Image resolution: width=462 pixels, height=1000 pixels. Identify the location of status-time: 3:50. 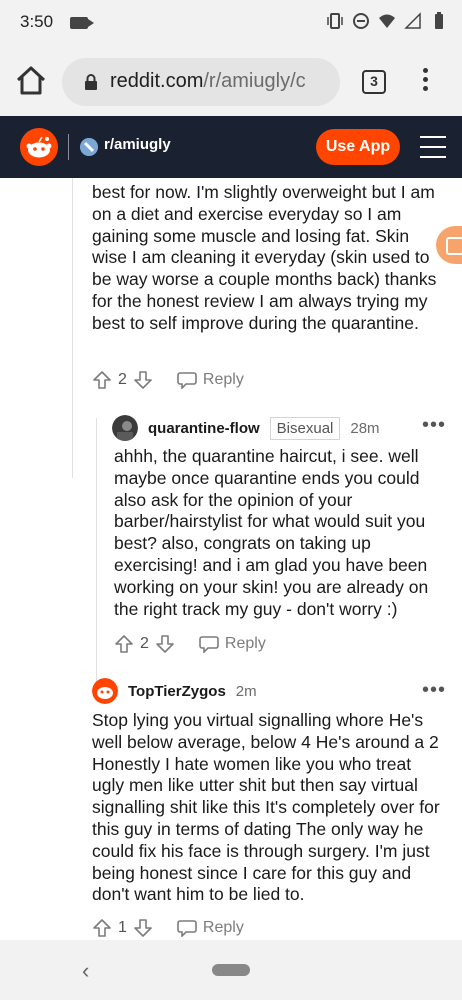
(37, 21).